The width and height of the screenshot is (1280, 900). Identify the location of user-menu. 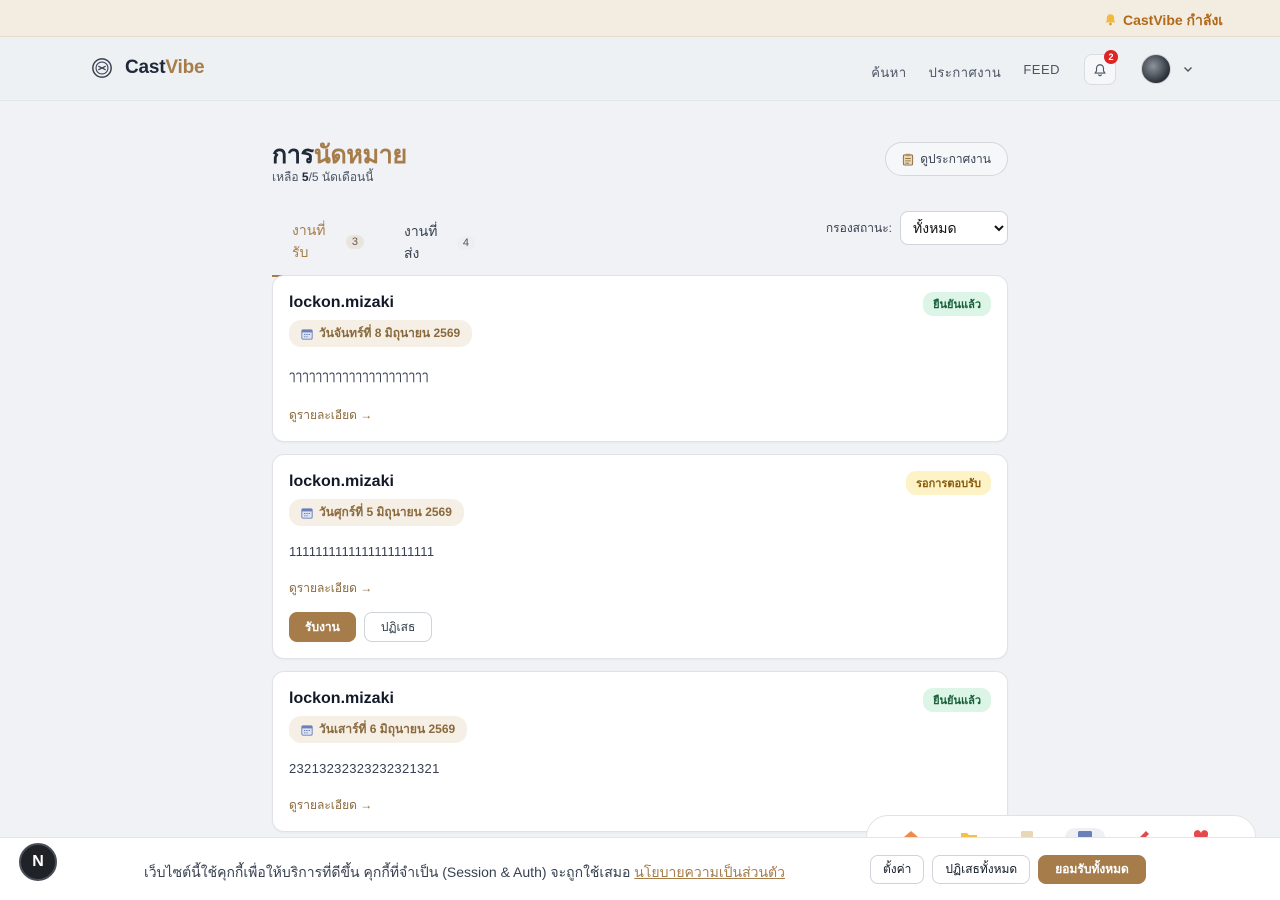
(1167, 69).